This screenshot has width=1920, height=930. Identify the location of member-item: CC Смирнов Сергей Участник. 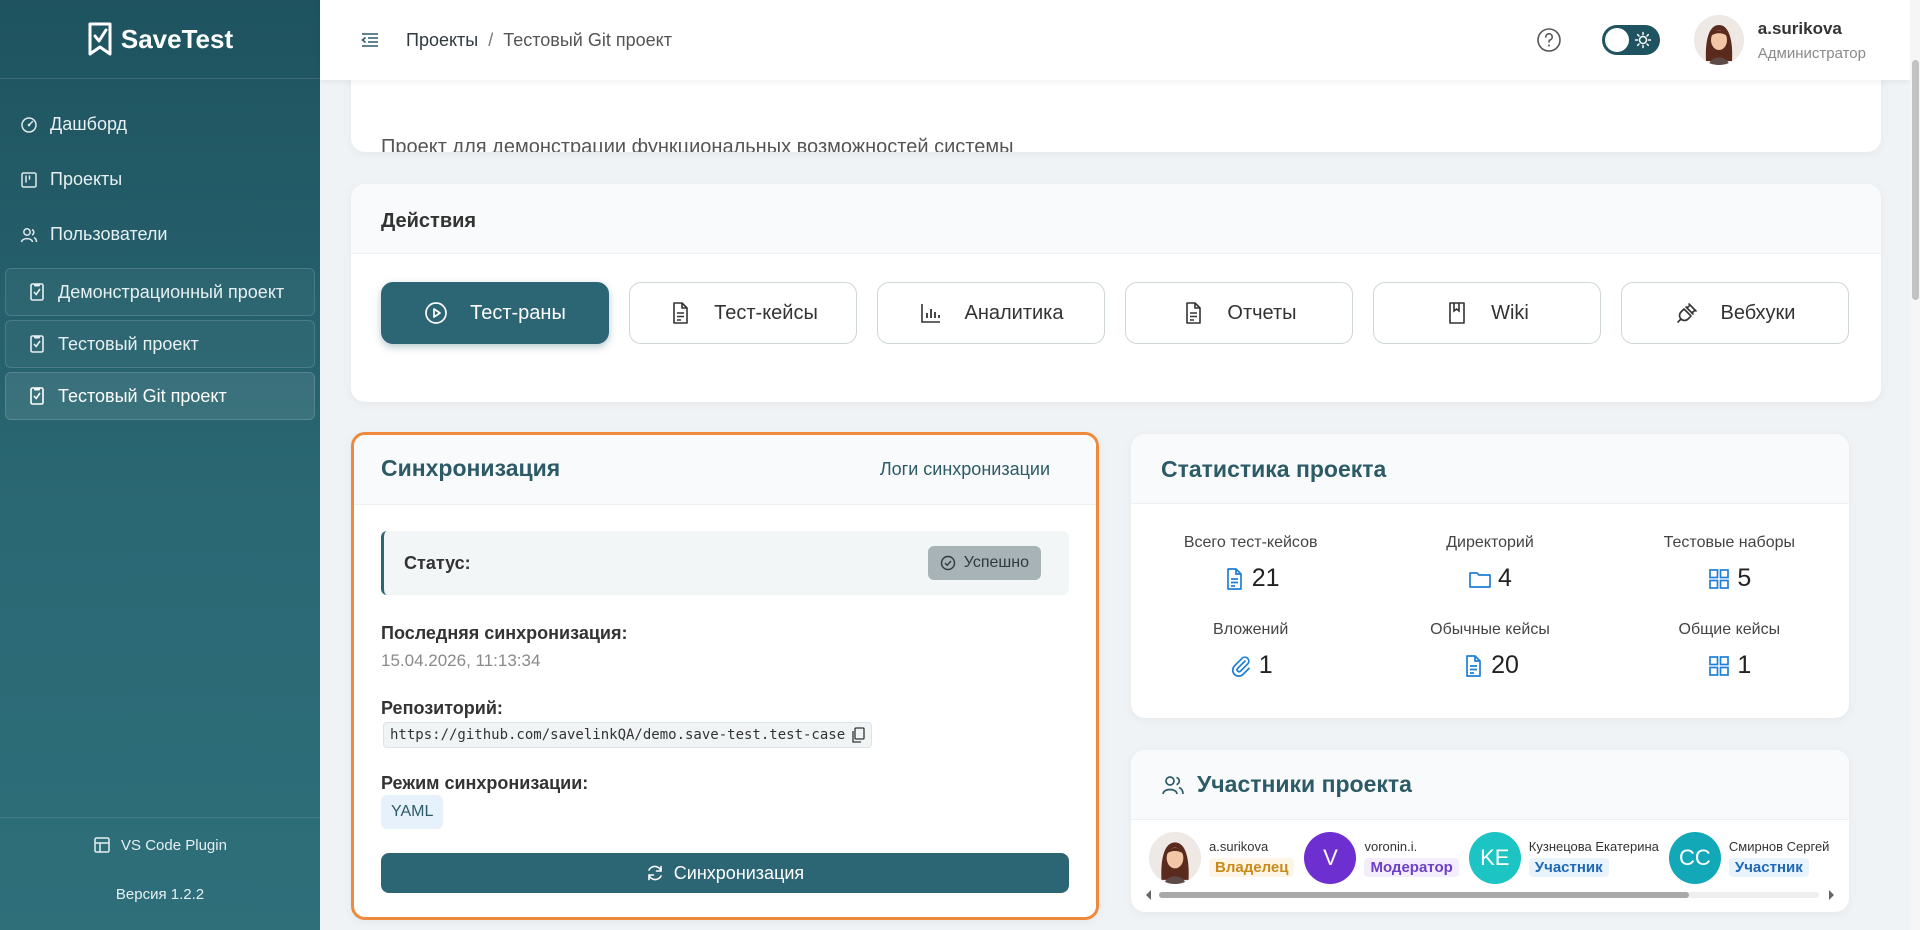
(1748, 858).